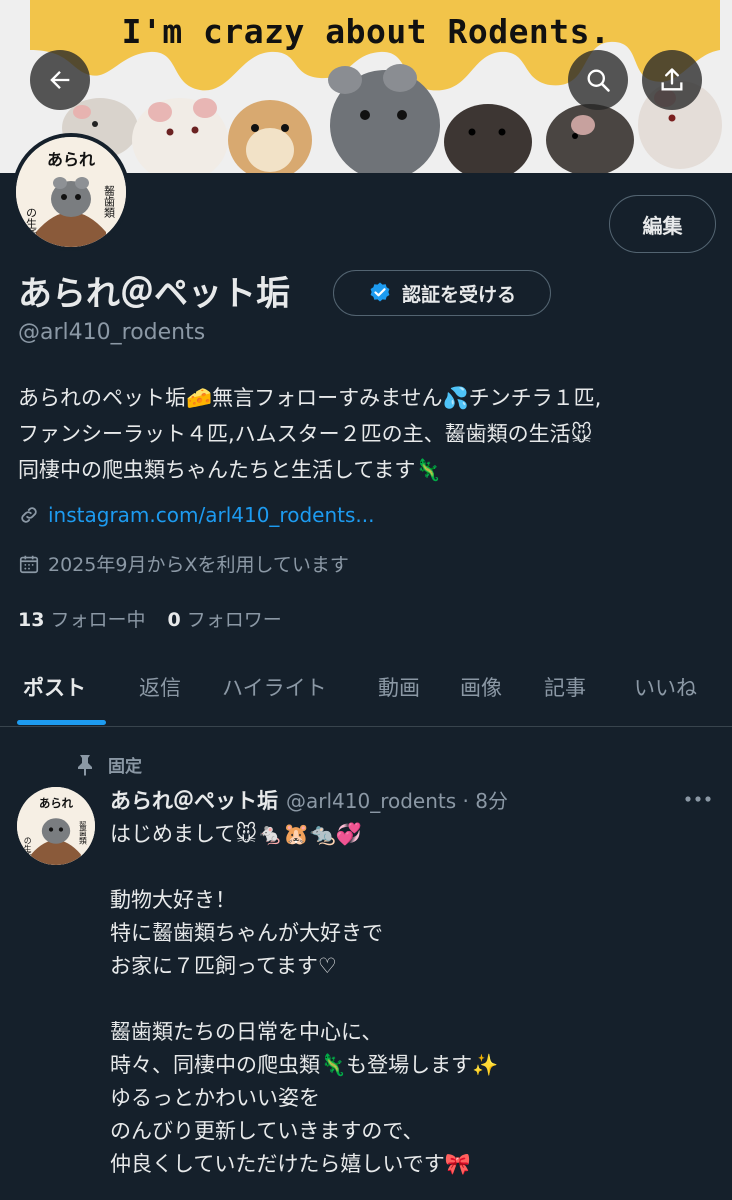 The width and height of the screenshot is (732, 1200). I want to click on pinned-indicator: 固定, so click(109, 764).